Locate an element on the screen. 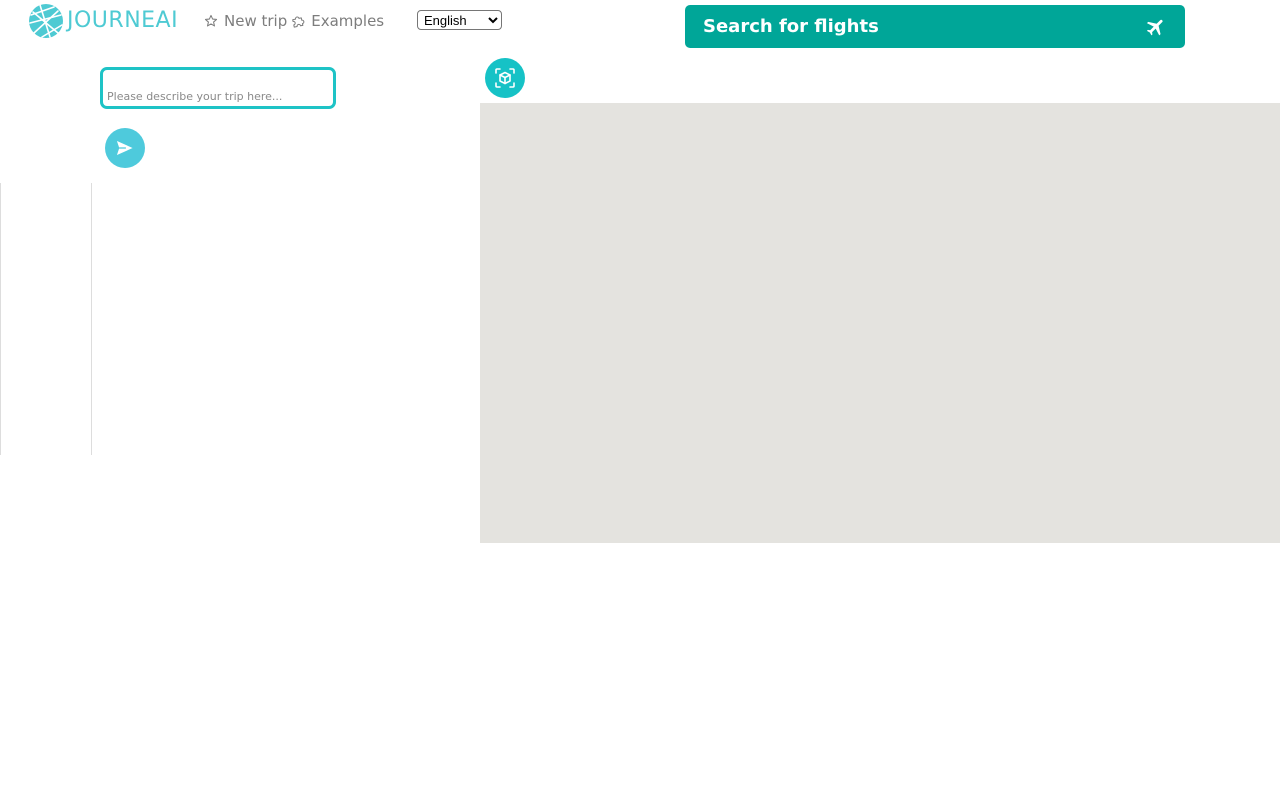 This screenshot has height=800, width=1280. trip-description-input is located at coordinates (218, 88).